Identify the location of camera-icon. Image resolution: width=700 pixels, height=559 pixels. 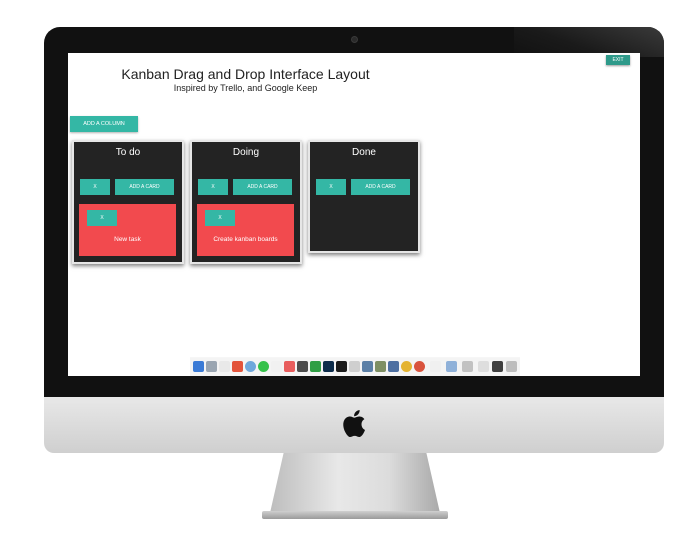
(354, 39).